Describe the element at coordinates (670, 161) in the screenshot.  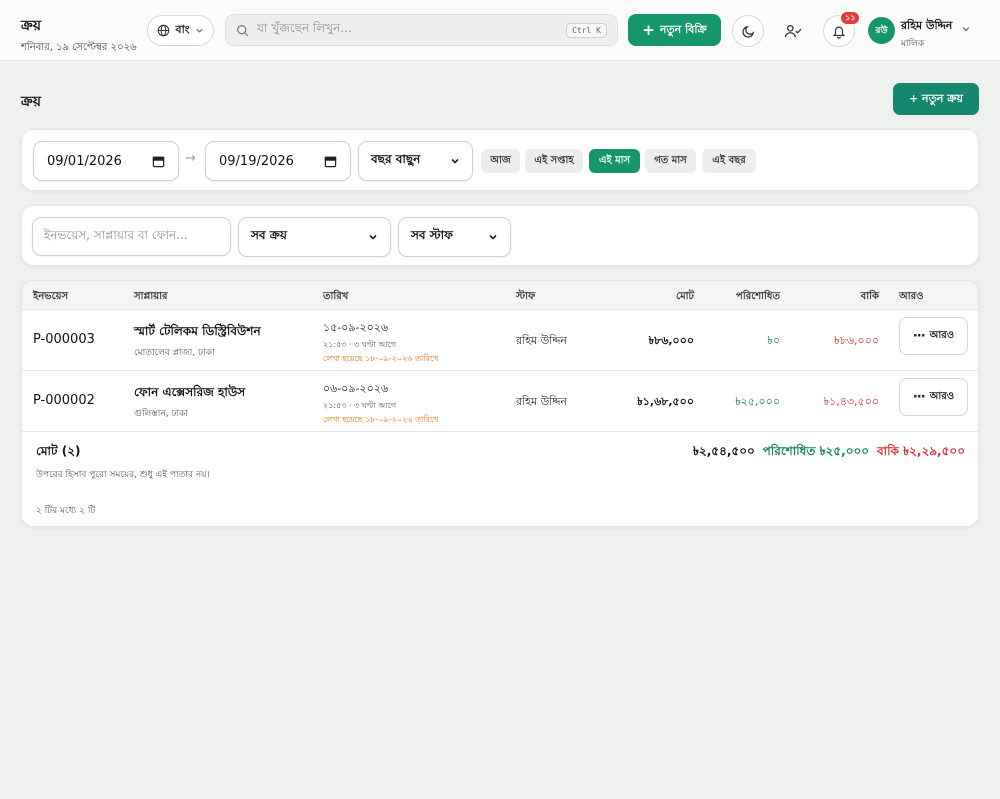
I see `quick-range-last-month: গত মাস` at that location.